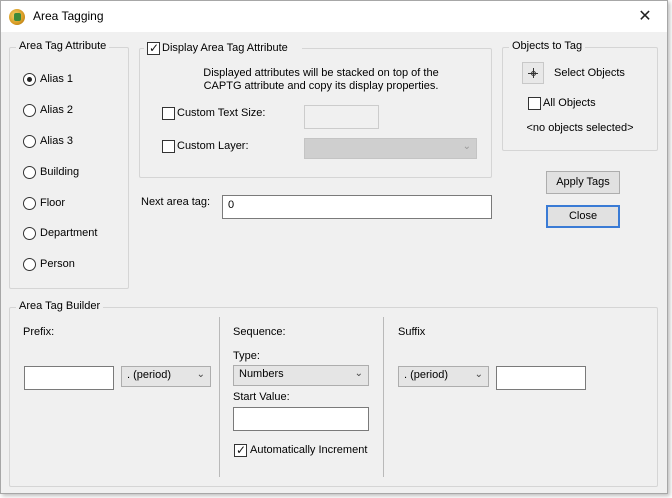  Describe the element at coordinates (60, 172) in the screenshot. I see `radio-label: Building` at that location.